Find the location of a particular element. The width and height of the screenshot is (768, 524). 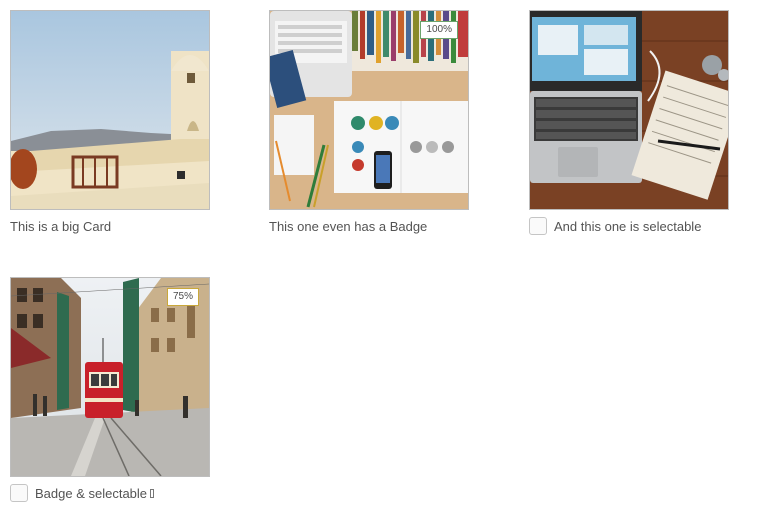

santorini-terrace-photo is located at coordinates (110, 110).